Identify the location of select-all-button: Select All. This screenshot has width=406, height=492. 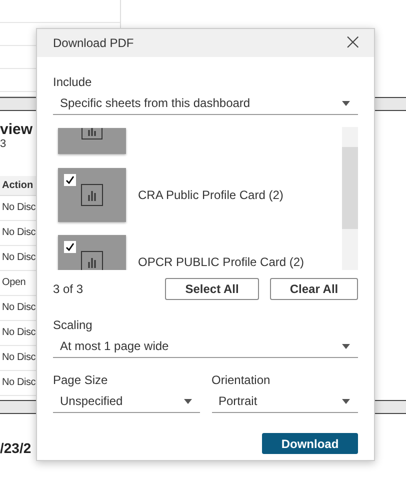
(212, 289).